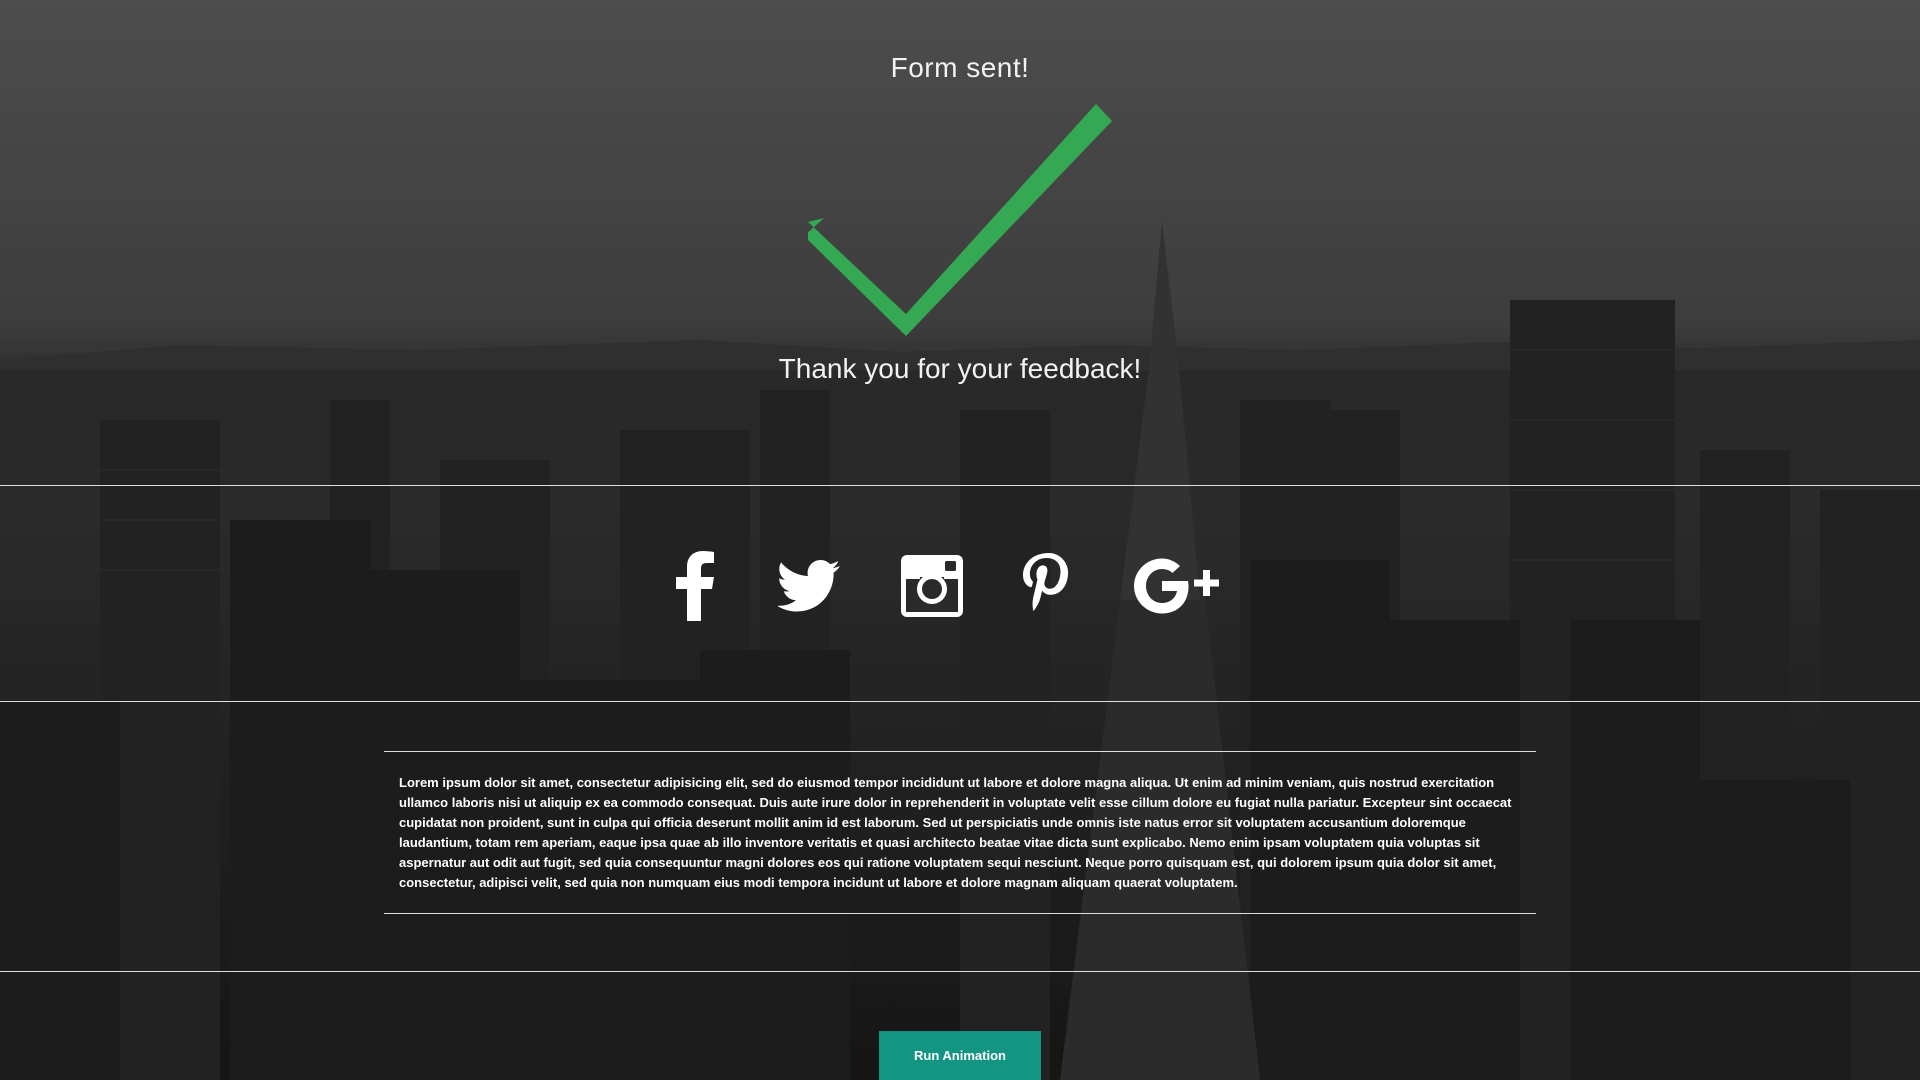 The image size is (1920, 1080). What do you see at coordinates (960, 67) in the screenshot?
I see `page-title: Form sent!` at bounding box center [960, 67].